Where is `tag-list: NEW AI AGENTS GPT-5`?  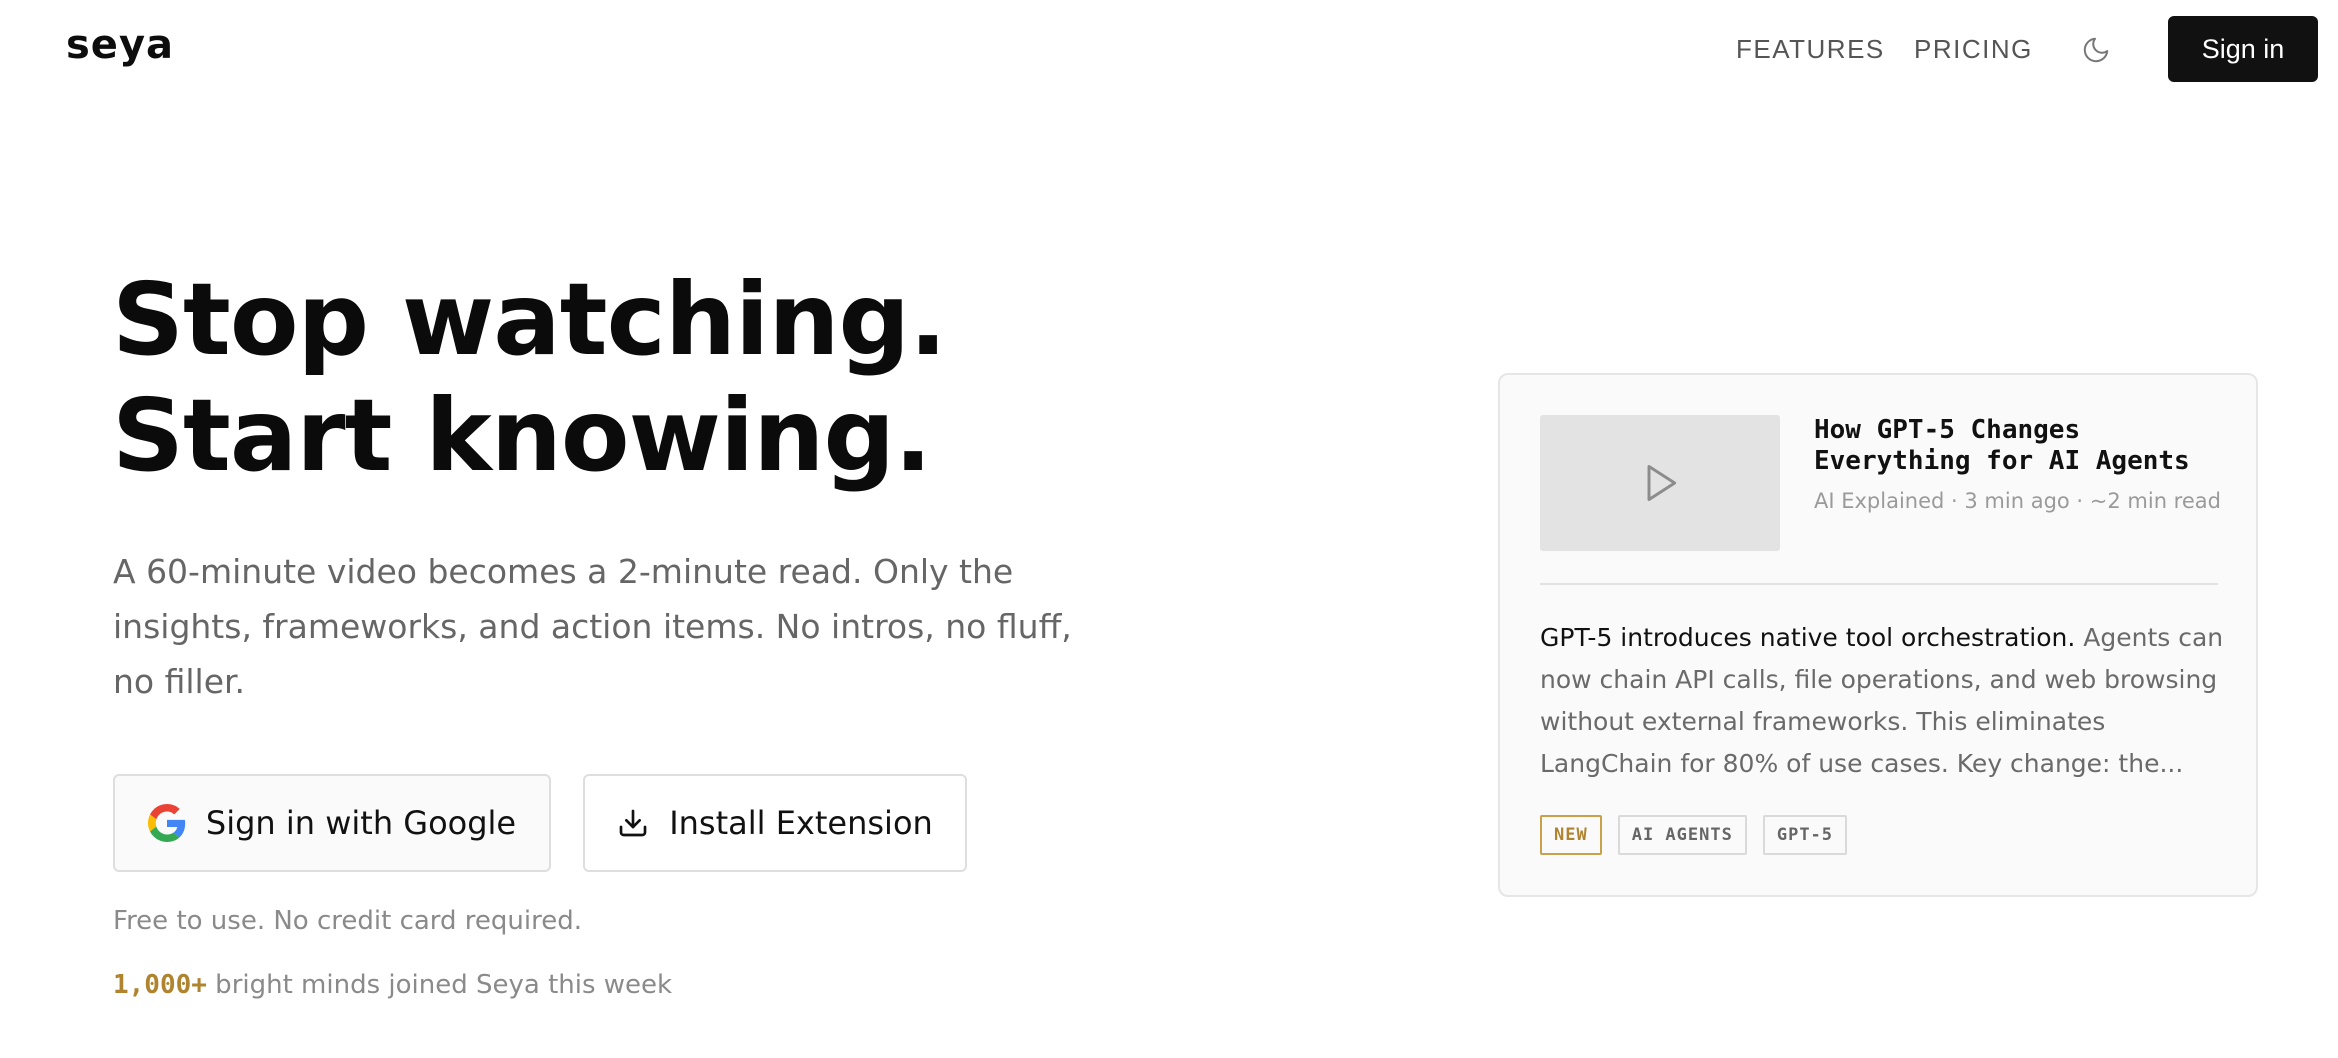 tag-list: NEW AI AGENTS GPT-5 is located at coordinates (1694, 835).